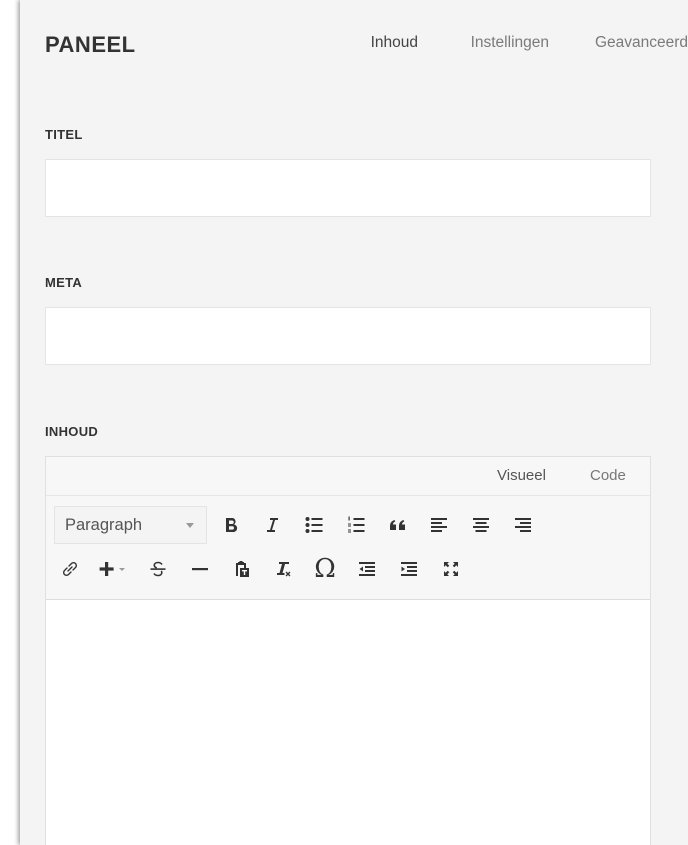 The width and height of the screenshot is (688, 845). Describe the element at coordinates (200, 569) in the screenshot. I see `horizontal-rule-icon` at that location.